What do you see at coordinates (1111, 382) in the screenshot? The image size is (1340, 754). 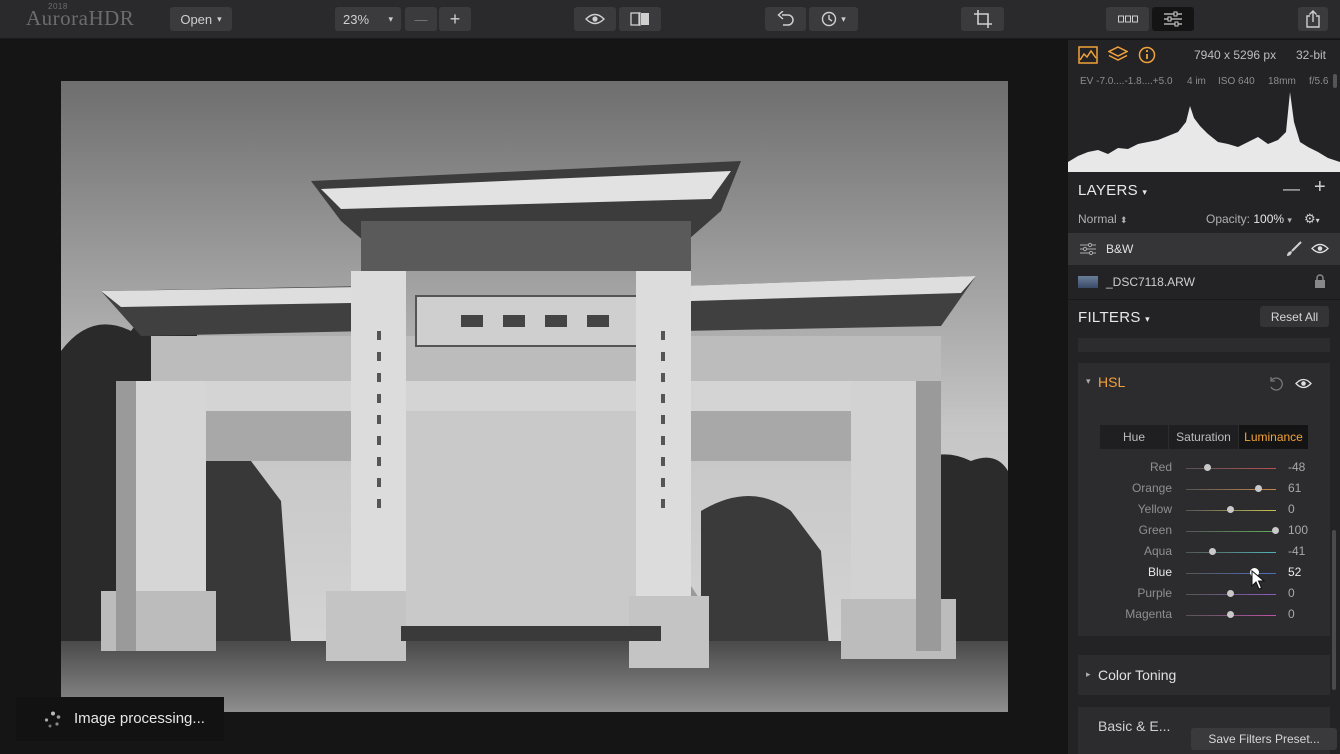 I see `hsl-title: HSL` at bounding box center [1111, 382].